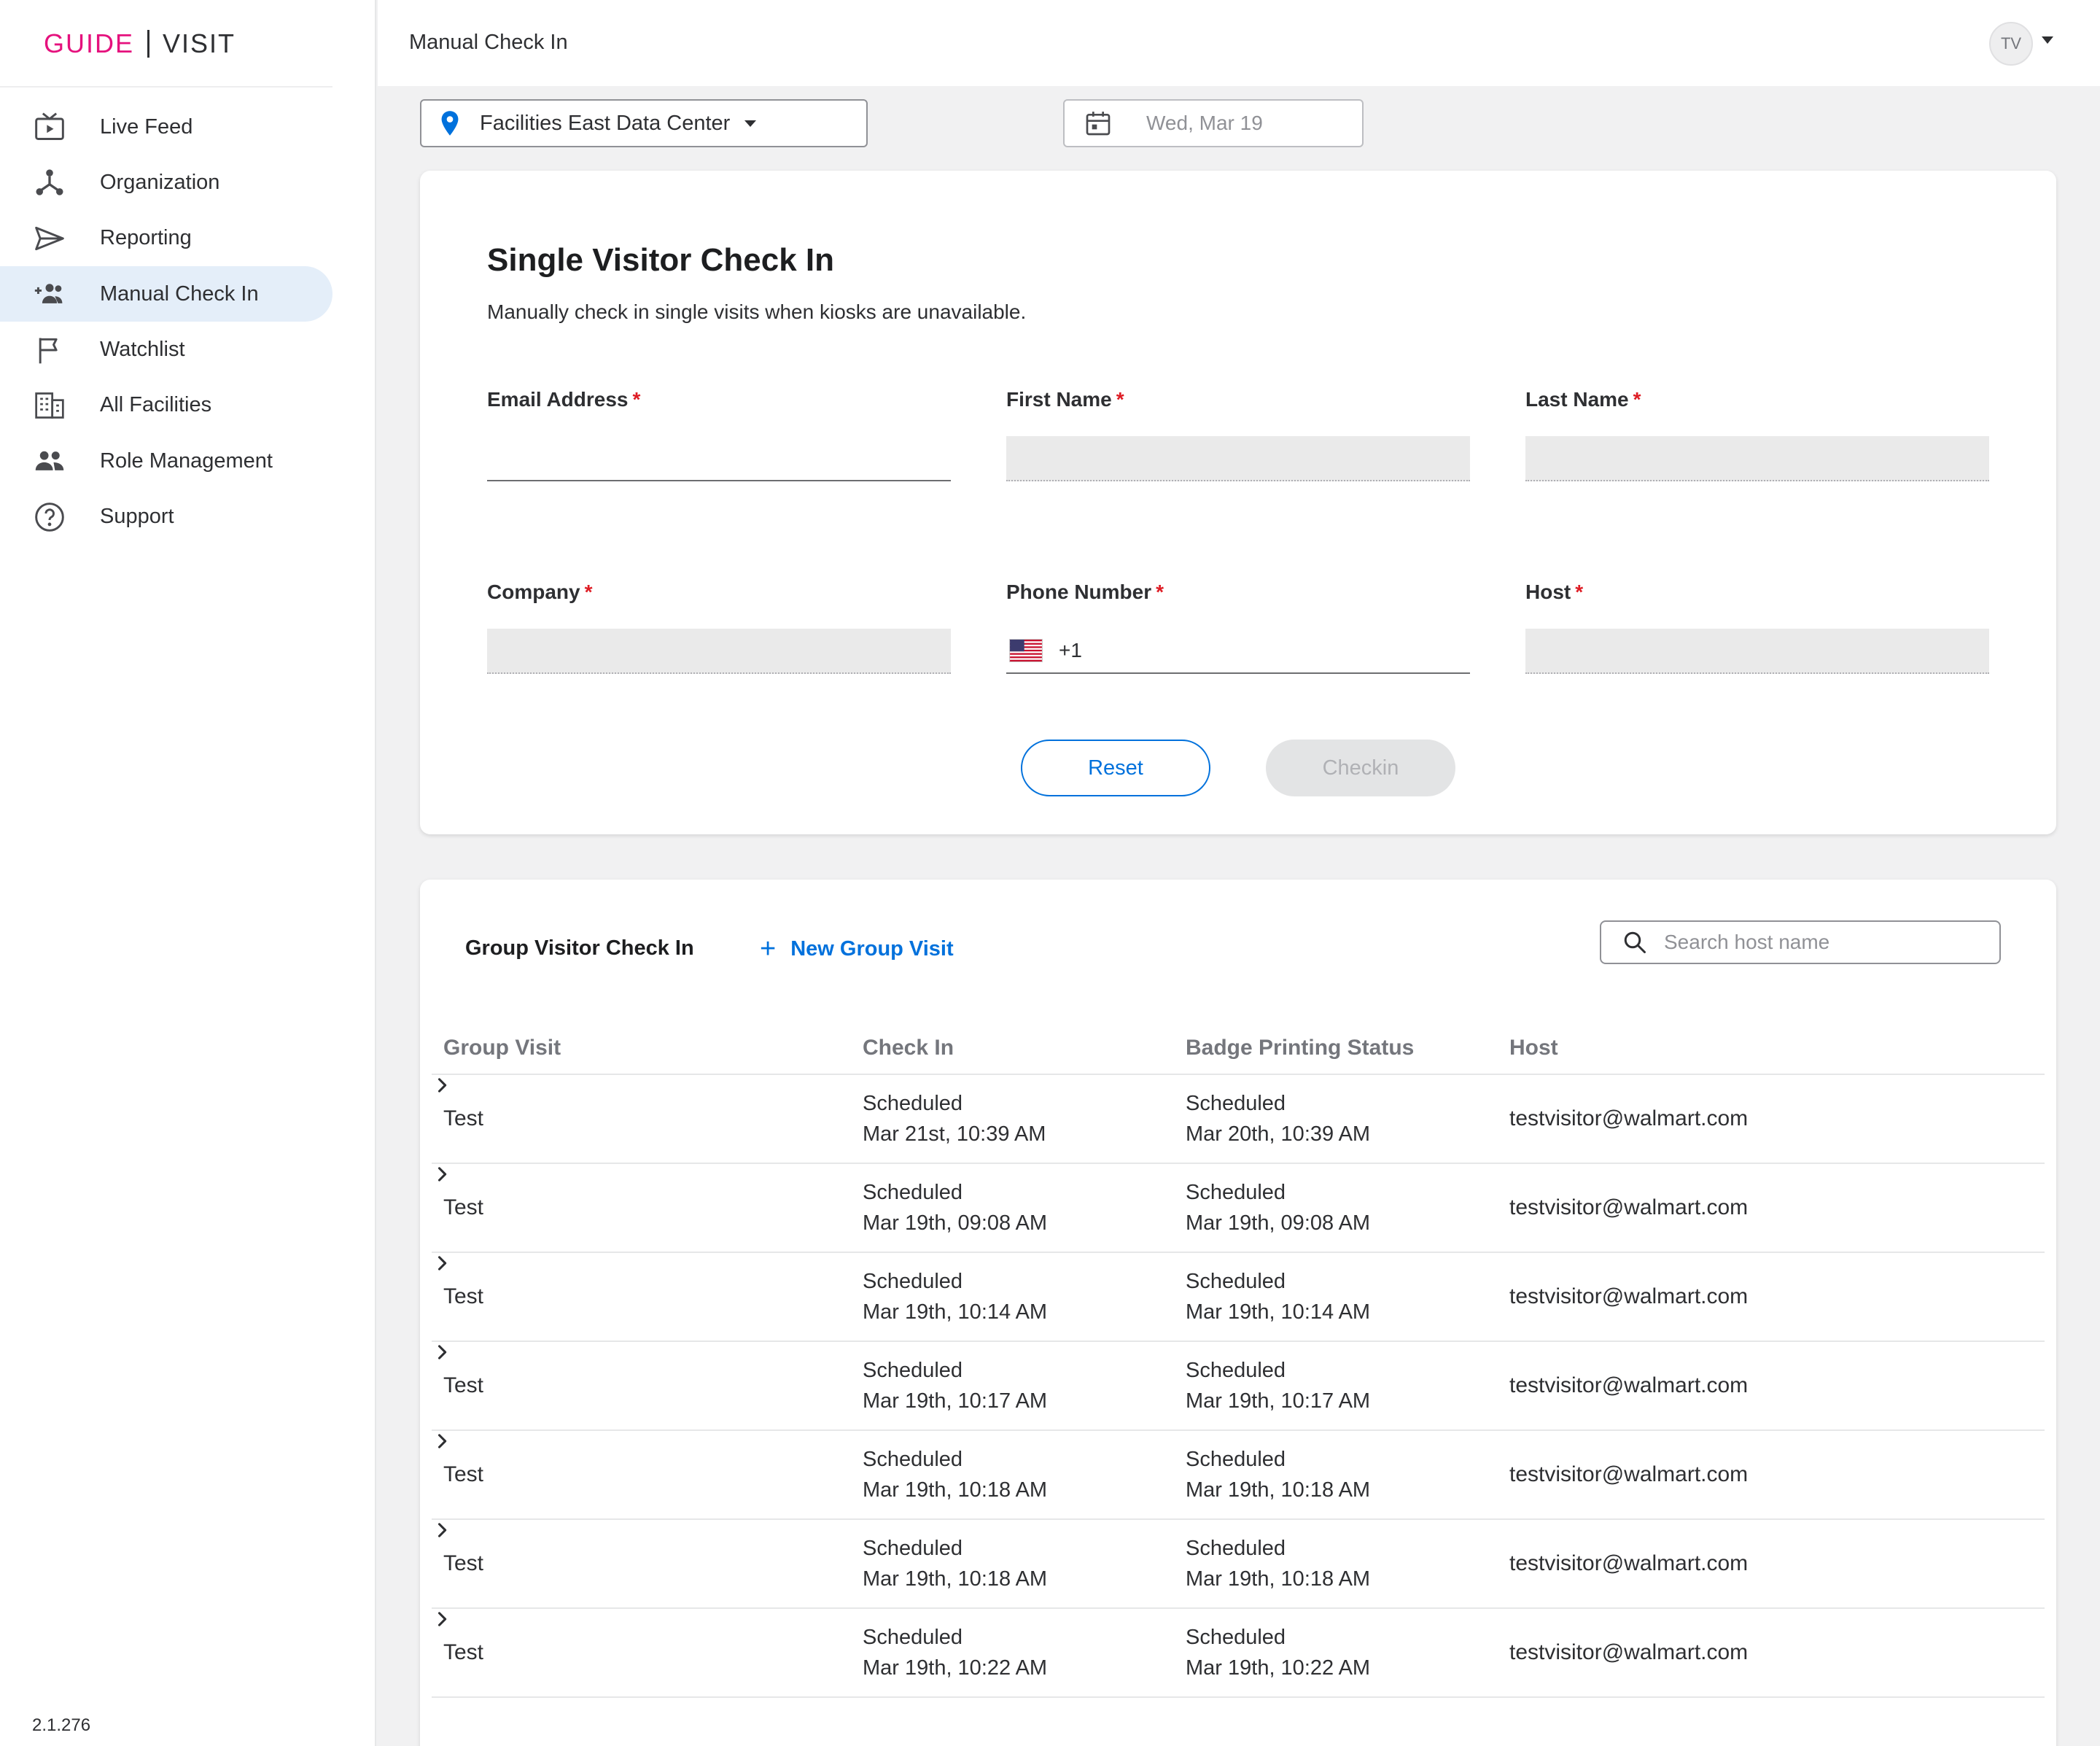 The image size is (2100, 1746). Describe the element at coordinates (1548, 592) in the screenshot. I see `host-label: Host` at that location.